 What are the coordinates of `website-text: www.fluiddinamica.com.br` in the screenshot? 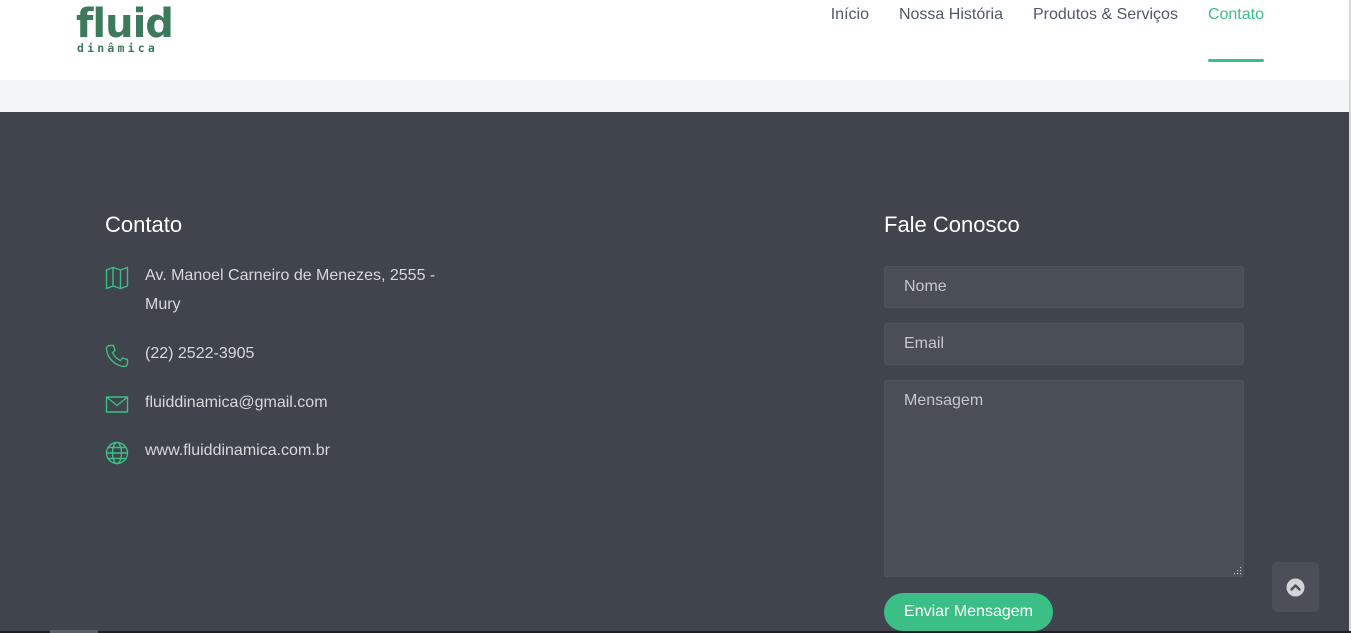 It's located at (295, 450).